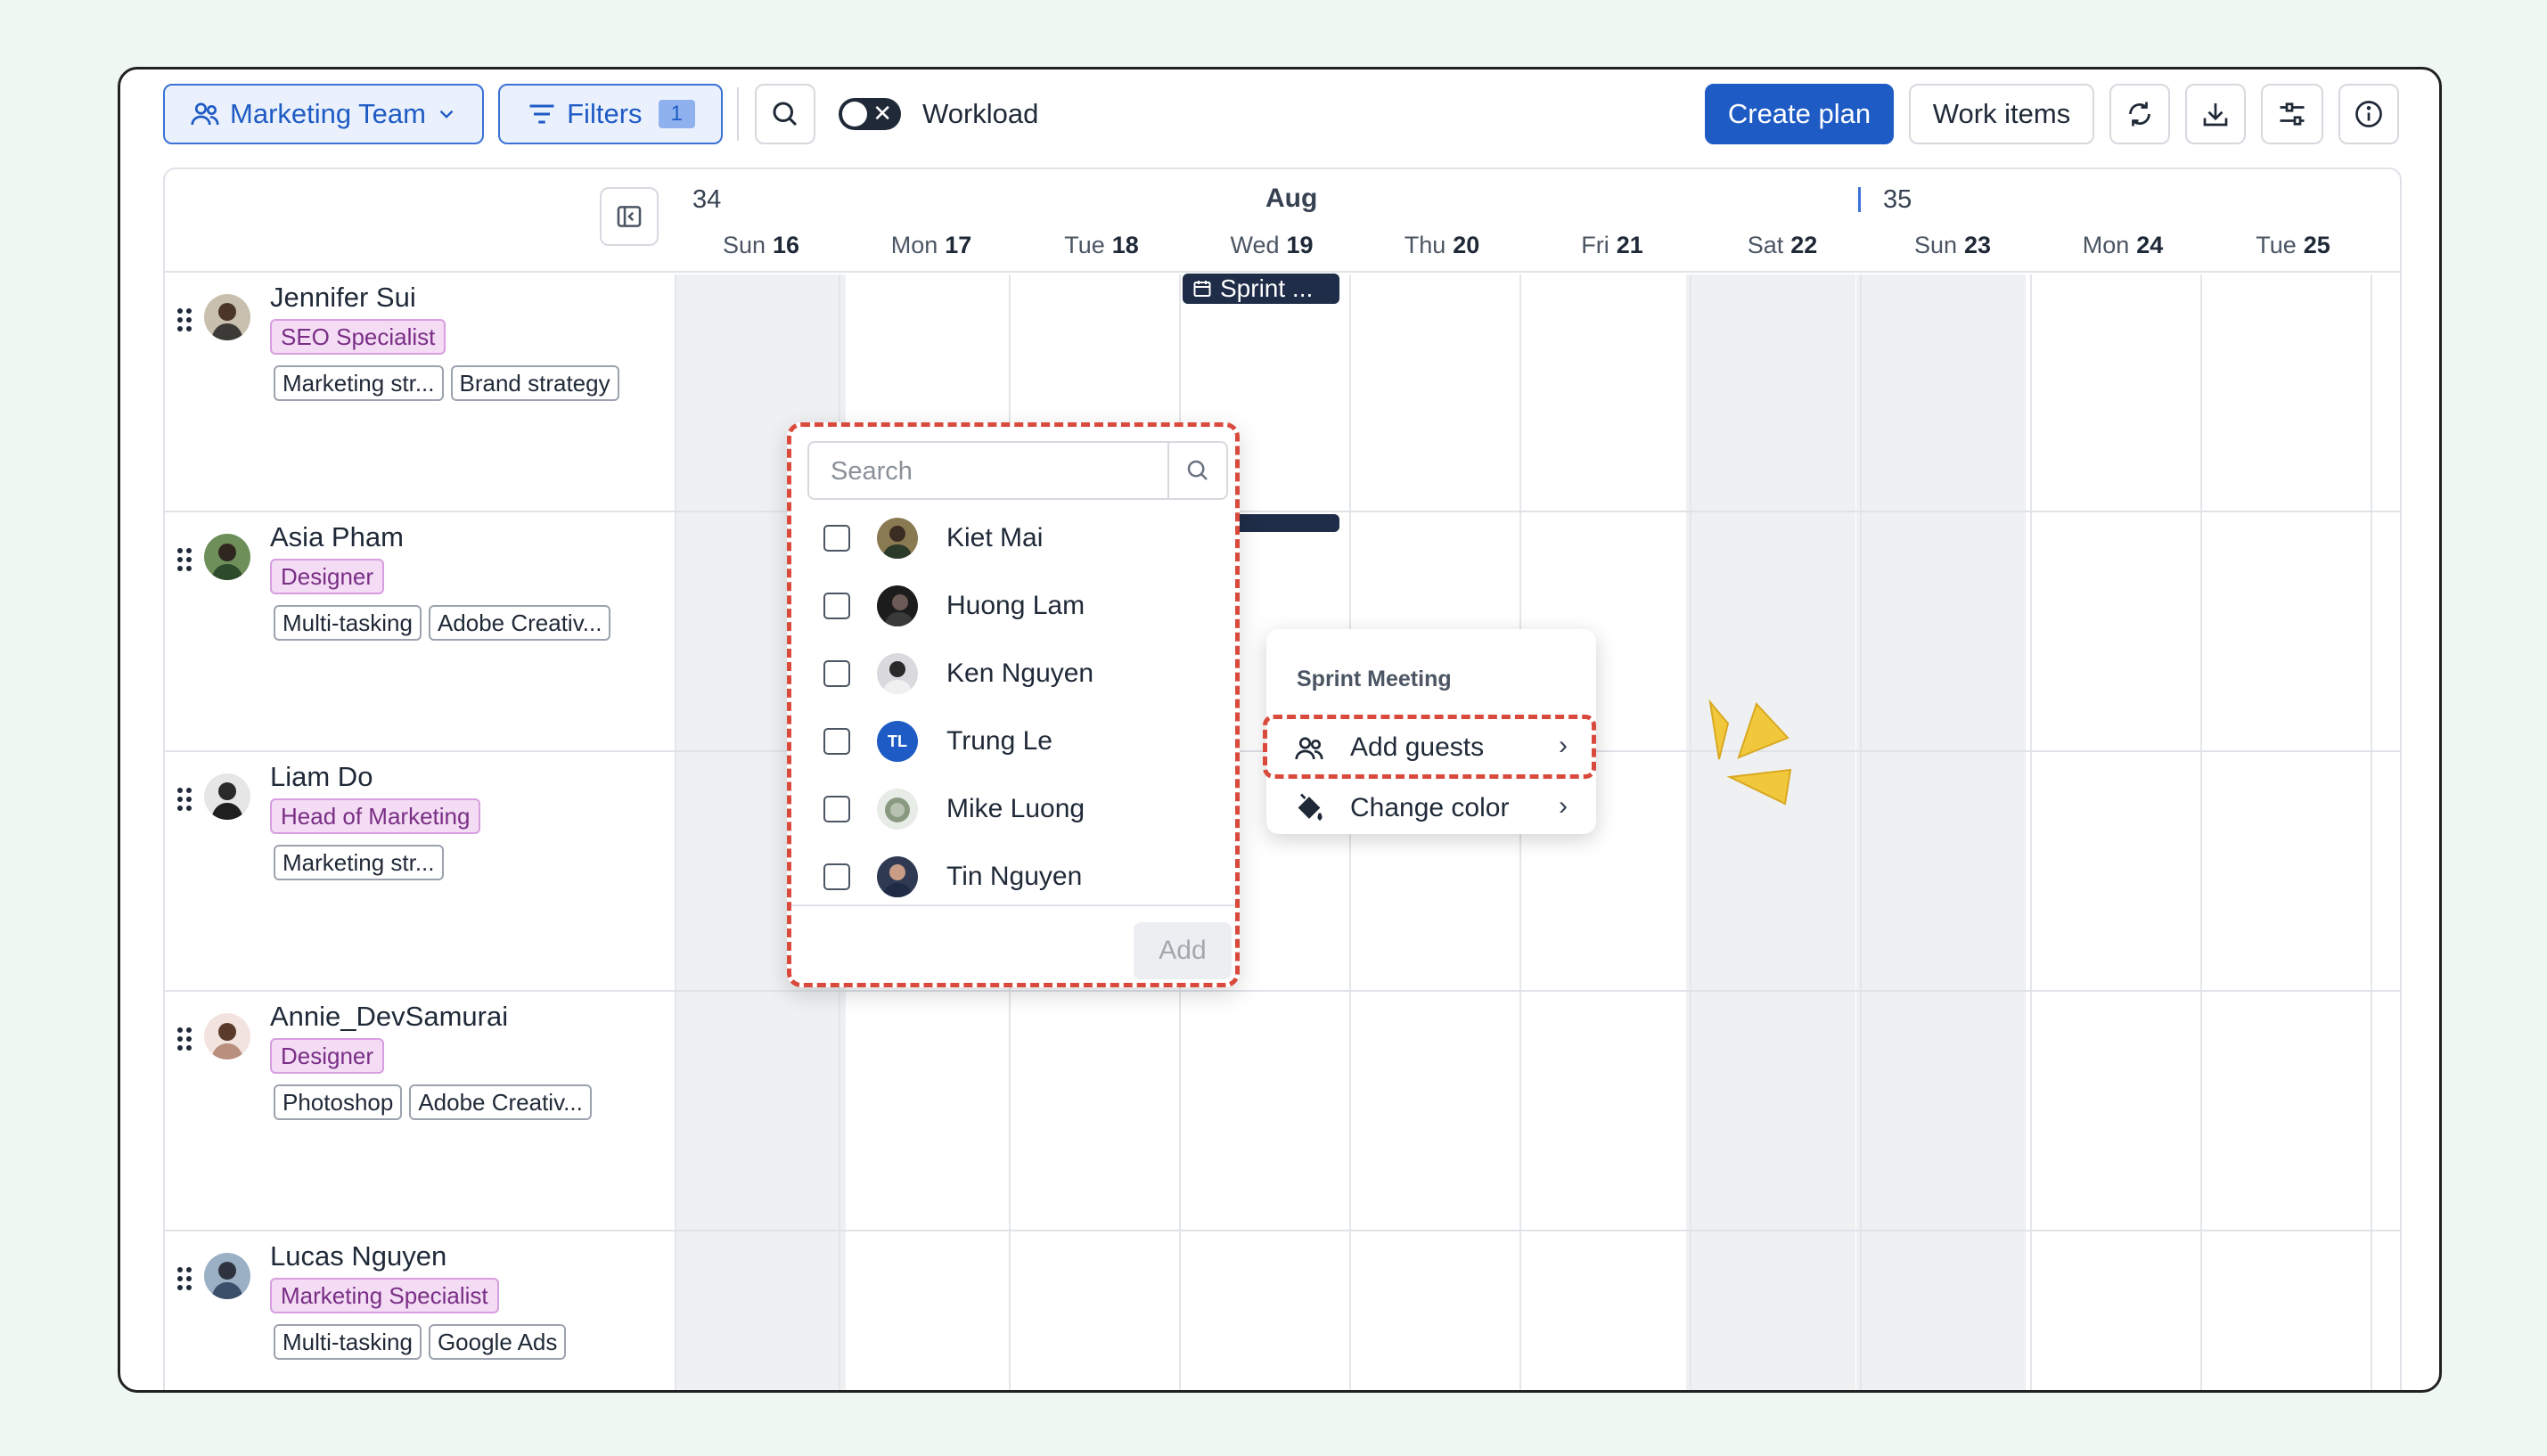  What do you see at coordinates (1750, 752) in the screenshot?
I see `sparkle-icon` at bounding box center [1750, 752].